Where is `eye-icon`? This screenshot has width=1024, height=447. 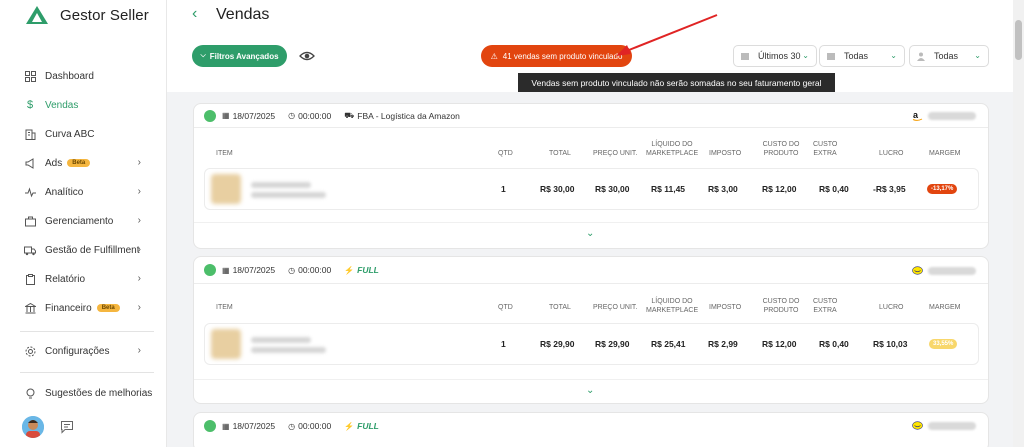 eye-icon is located at coordinates (307, 56).